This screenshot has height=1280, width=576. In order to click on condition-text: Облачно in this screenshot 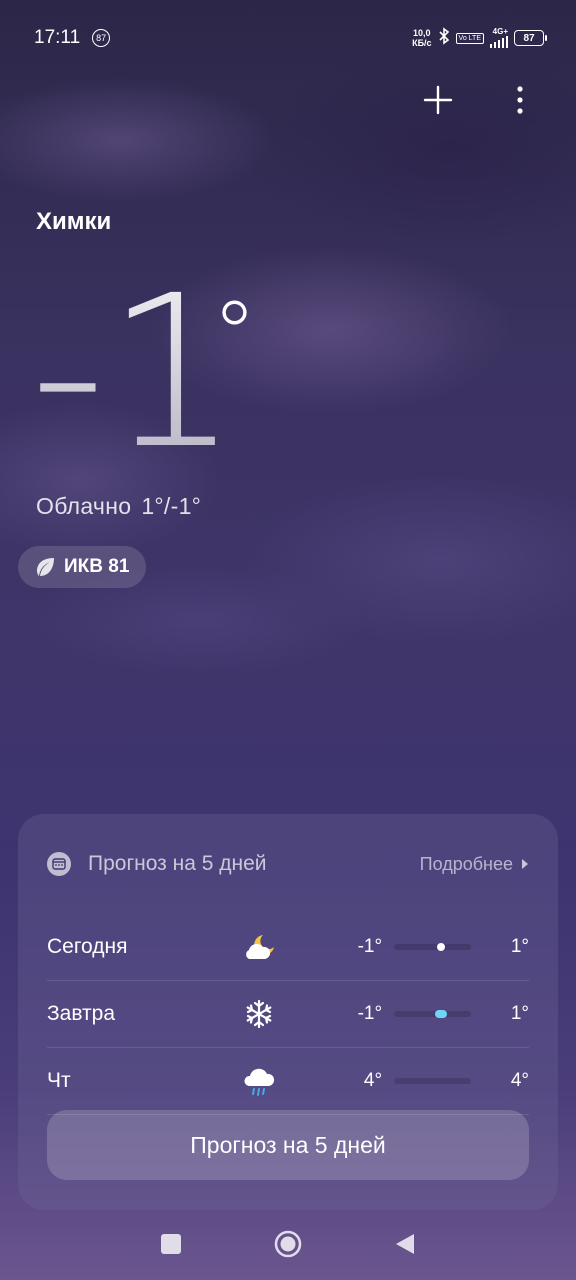, I will do `click(84, 506)`.